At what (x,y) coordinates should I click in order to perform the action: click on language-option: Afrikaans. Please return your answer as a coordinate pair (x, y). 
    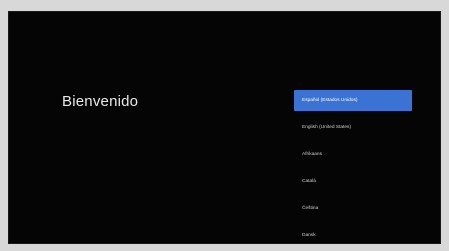
    Looking at the image, I should click on (353, 154).